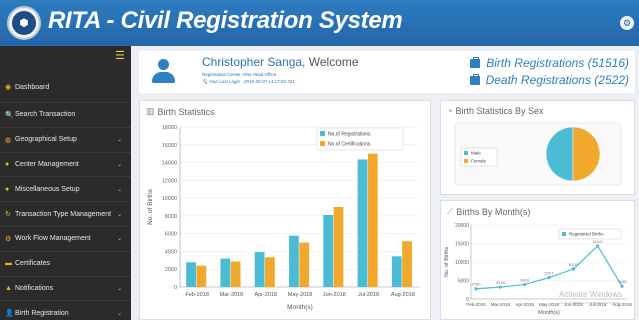 The height and width of the screenshot is (320, 639). What do you see at coordinates (8, 215) in the screenshot?
I see `transaction-icon: ↻` at bounding box center [8, 215].